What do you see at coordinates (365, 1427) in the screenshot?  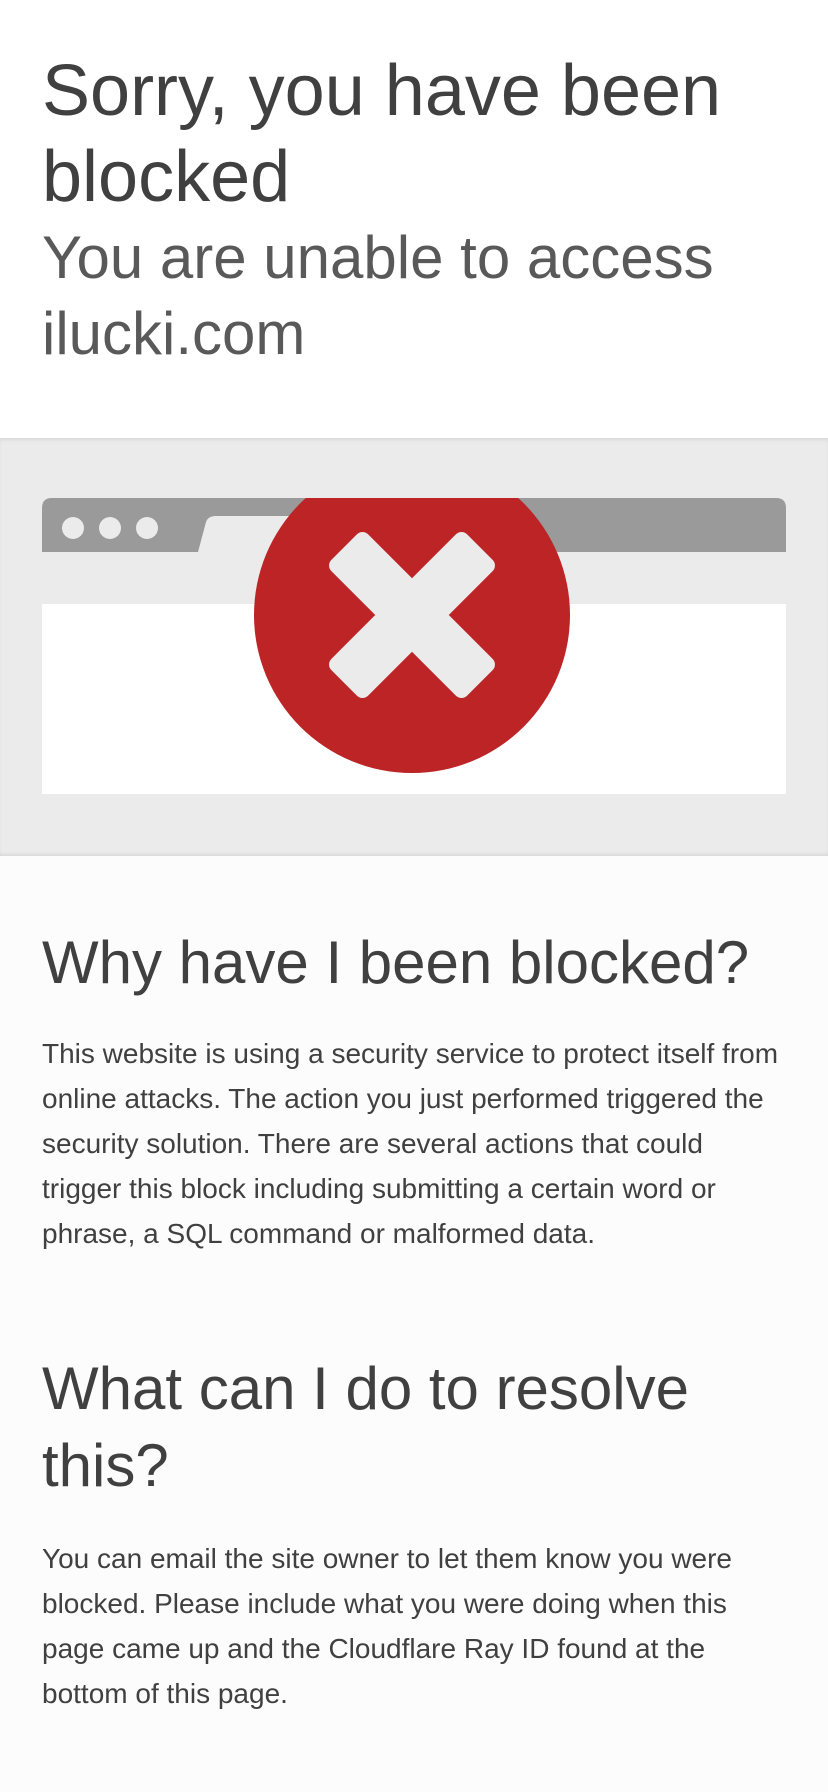 I see `resolve-heading: What can I do to resolve this?` at bounding box center [365, 1427].